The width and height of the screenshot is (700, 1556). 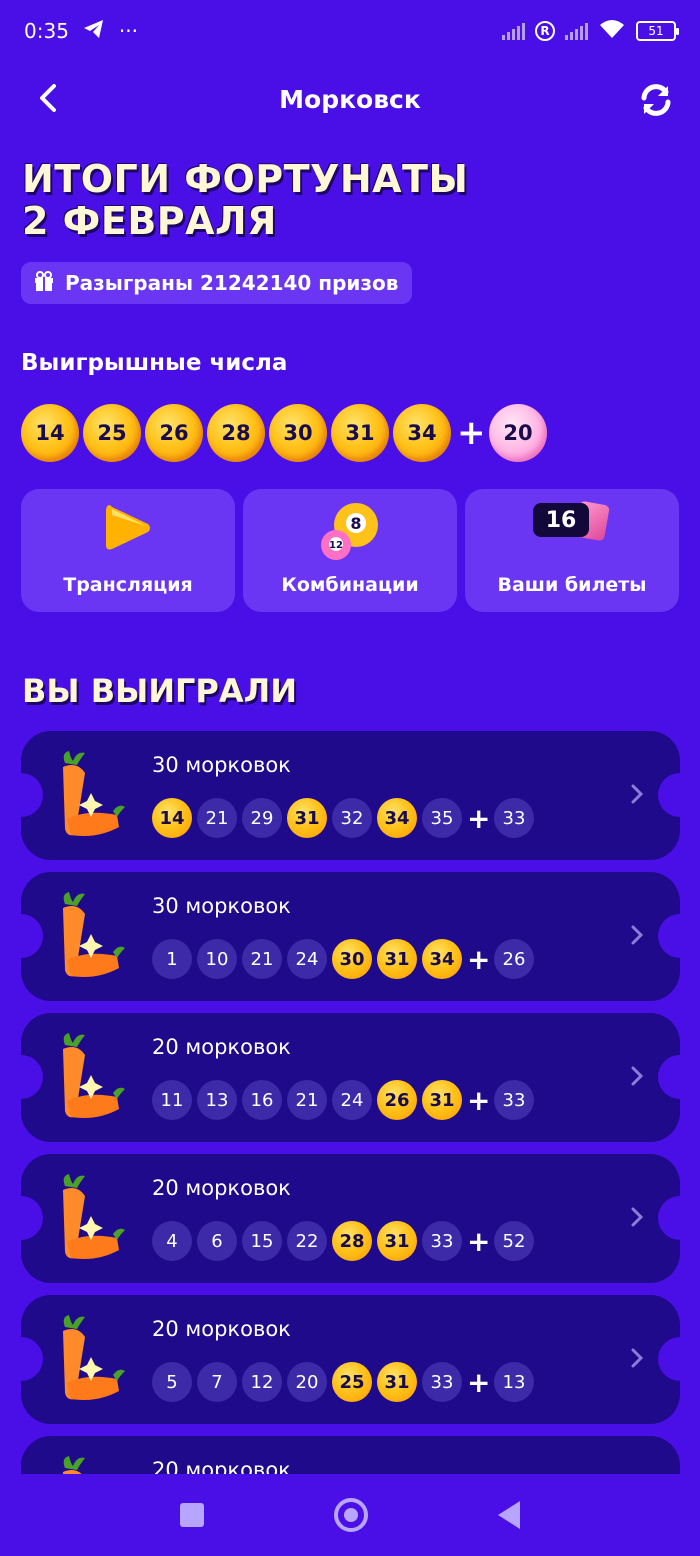 What do you see at coordinates (352, 1382) in the screenshot?
I see `ticket-number: 25` at bounding box center [352, 1382].